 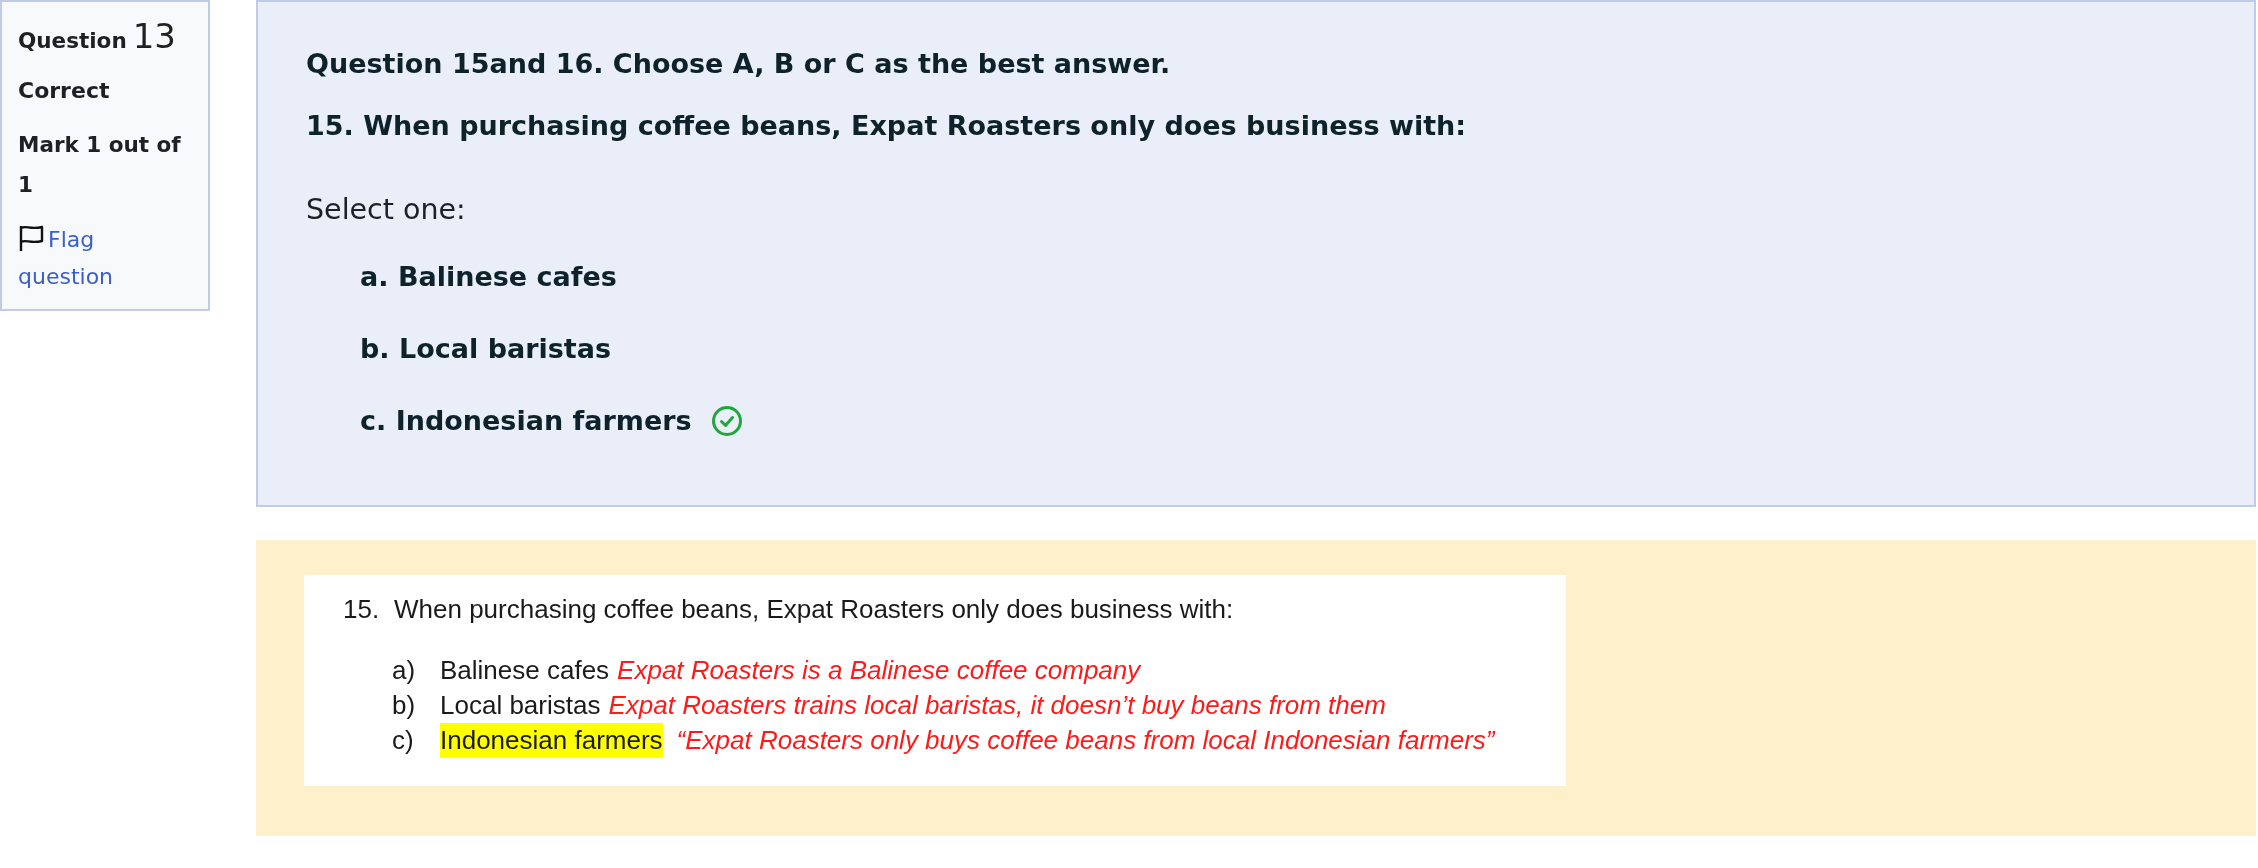 I want to click on doc-question-text: When purchasing coffee beans, Expat Roasters only does business with:, so click(x=814, y=609).